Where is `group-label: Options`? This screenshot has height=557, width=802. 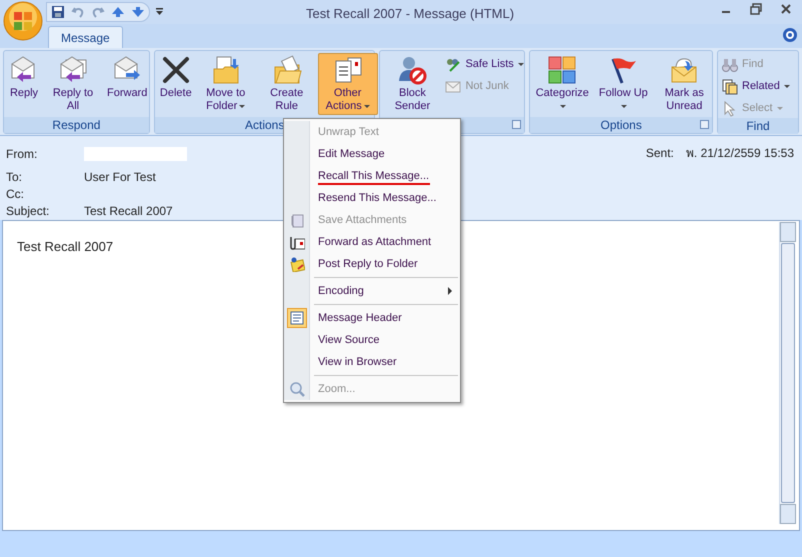 group-label: Options is located at coordinates (621, 125).